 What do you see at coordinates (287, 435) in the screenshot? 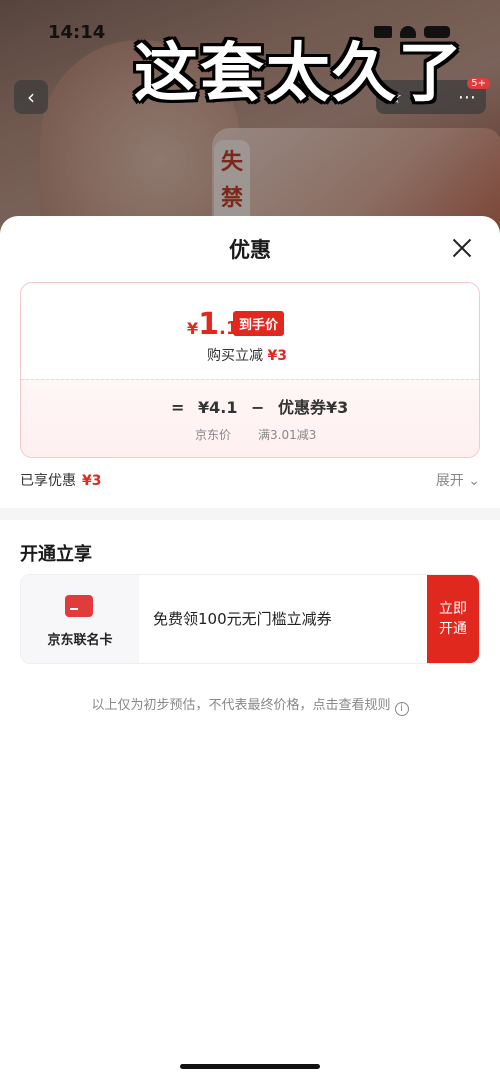
I see `coupon-rule: 满3.01减3` at bounding box center [287, 435].